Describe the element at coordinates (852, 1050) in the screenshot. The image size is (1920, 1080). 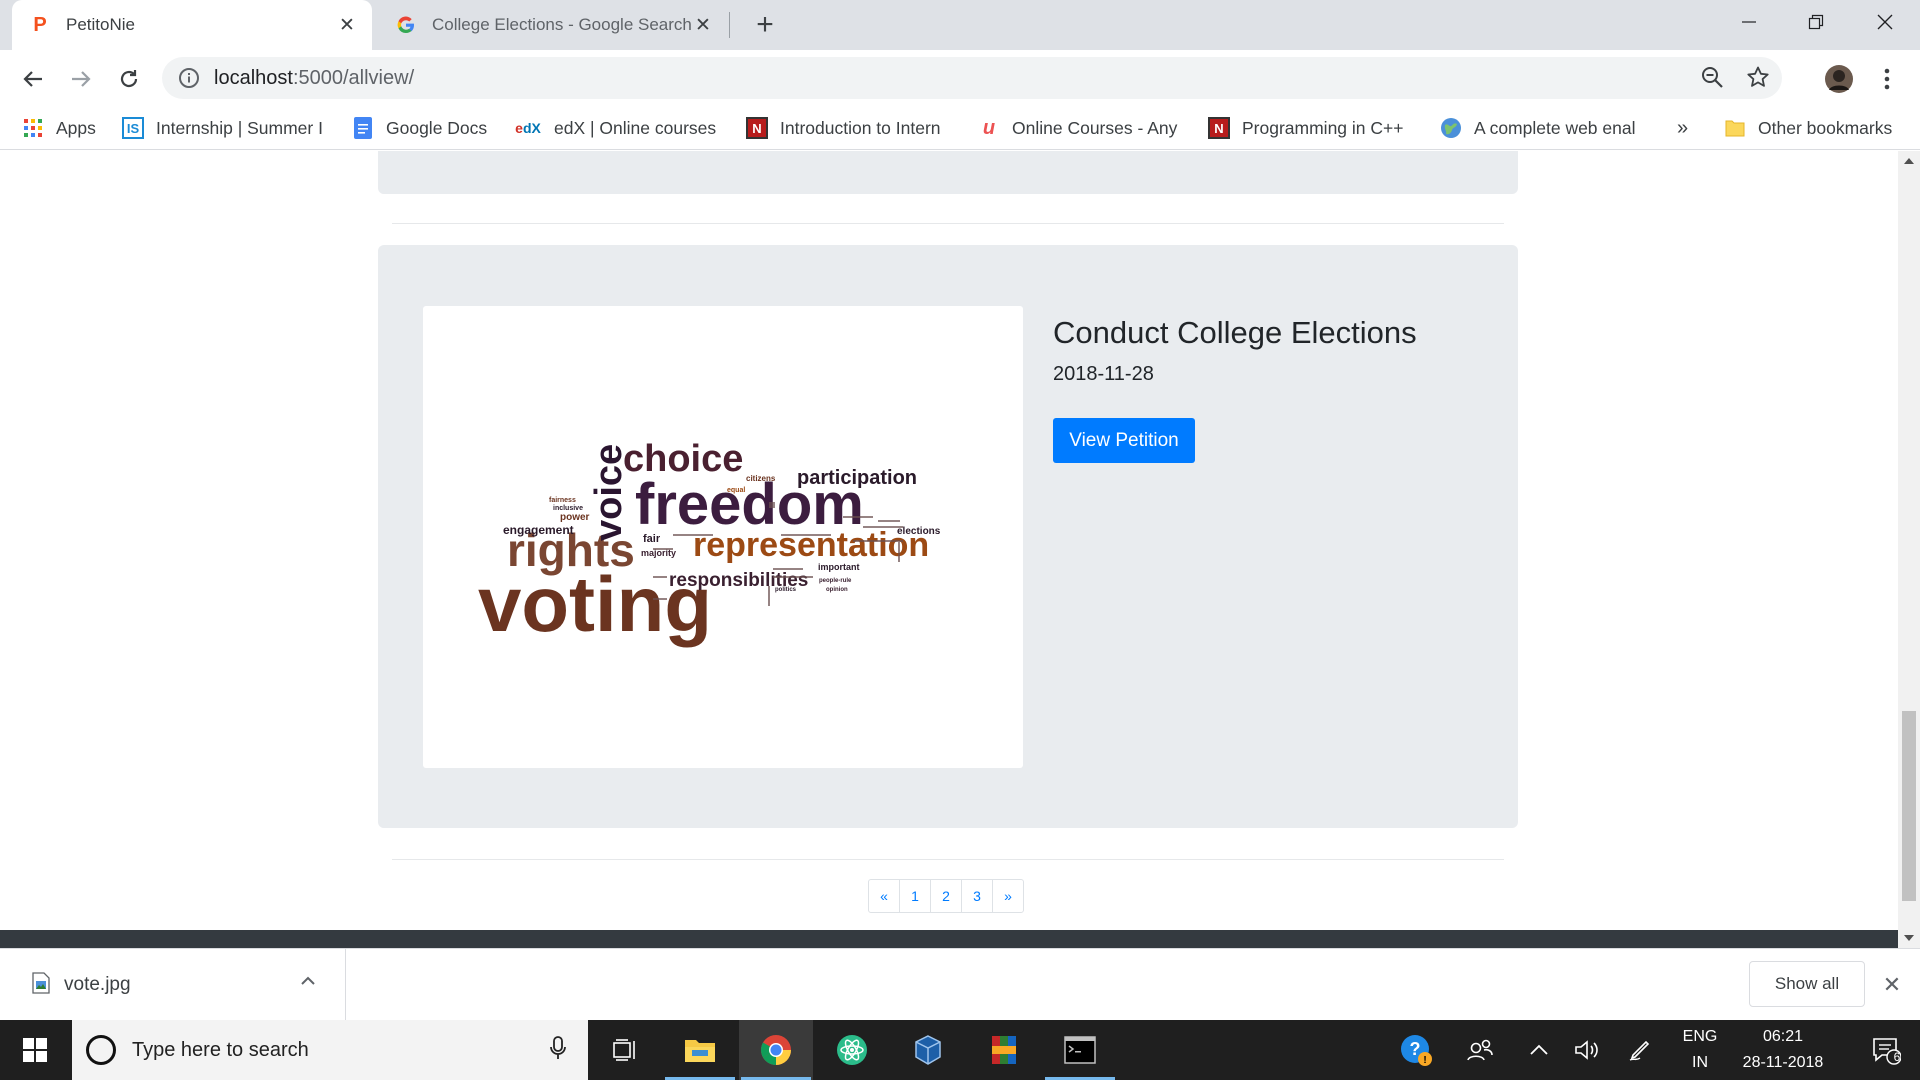
I see `taskbar-atom` at that location.